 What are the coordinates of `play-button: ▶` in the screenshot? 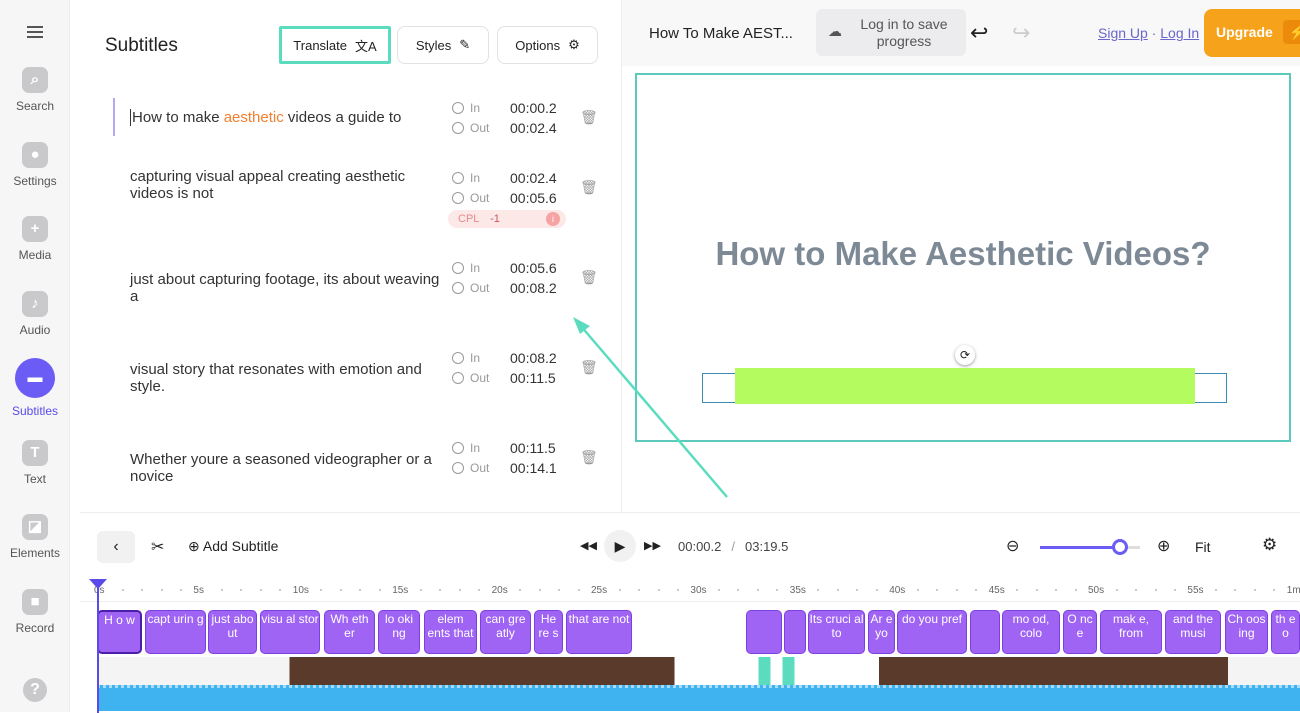 It's located at (620, 546).